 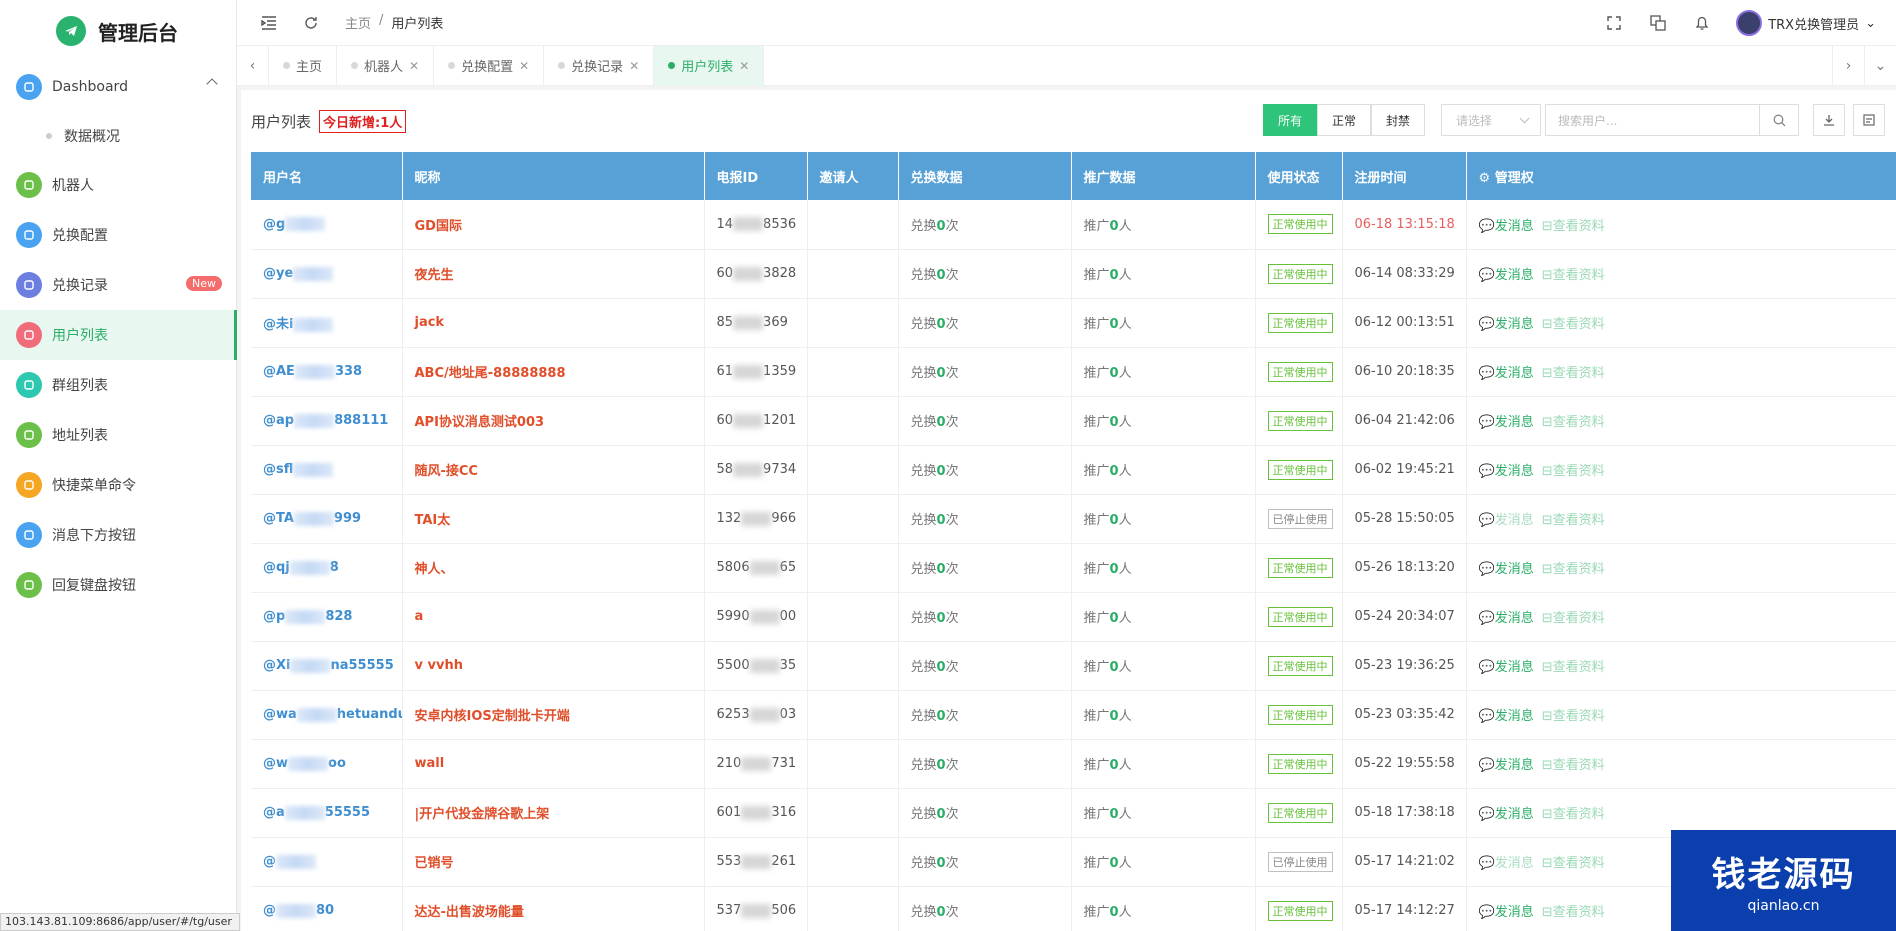 I want to click on username-link: @qj 8, so click(x=301, y=567).